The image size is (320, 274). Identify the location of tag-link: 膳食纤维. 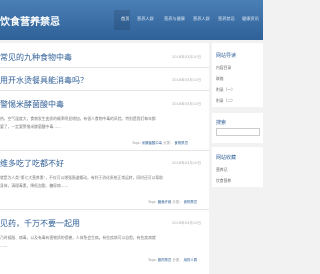
(165, 202).